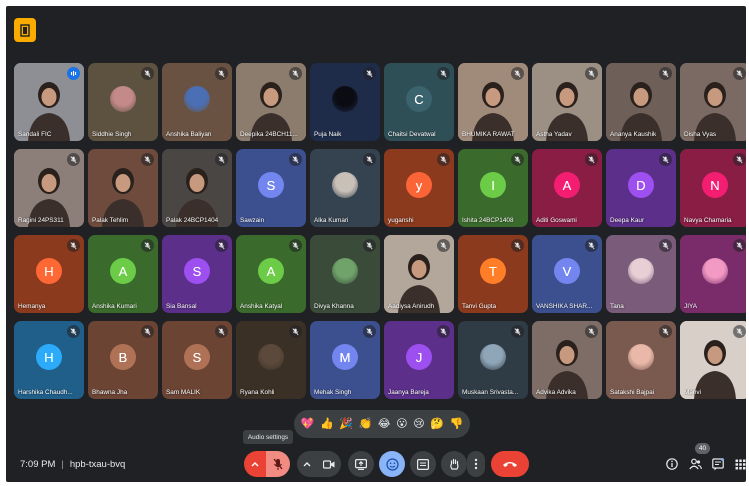  I want to click on participant-tile: A Anshika Kumari, so click(123, 274).